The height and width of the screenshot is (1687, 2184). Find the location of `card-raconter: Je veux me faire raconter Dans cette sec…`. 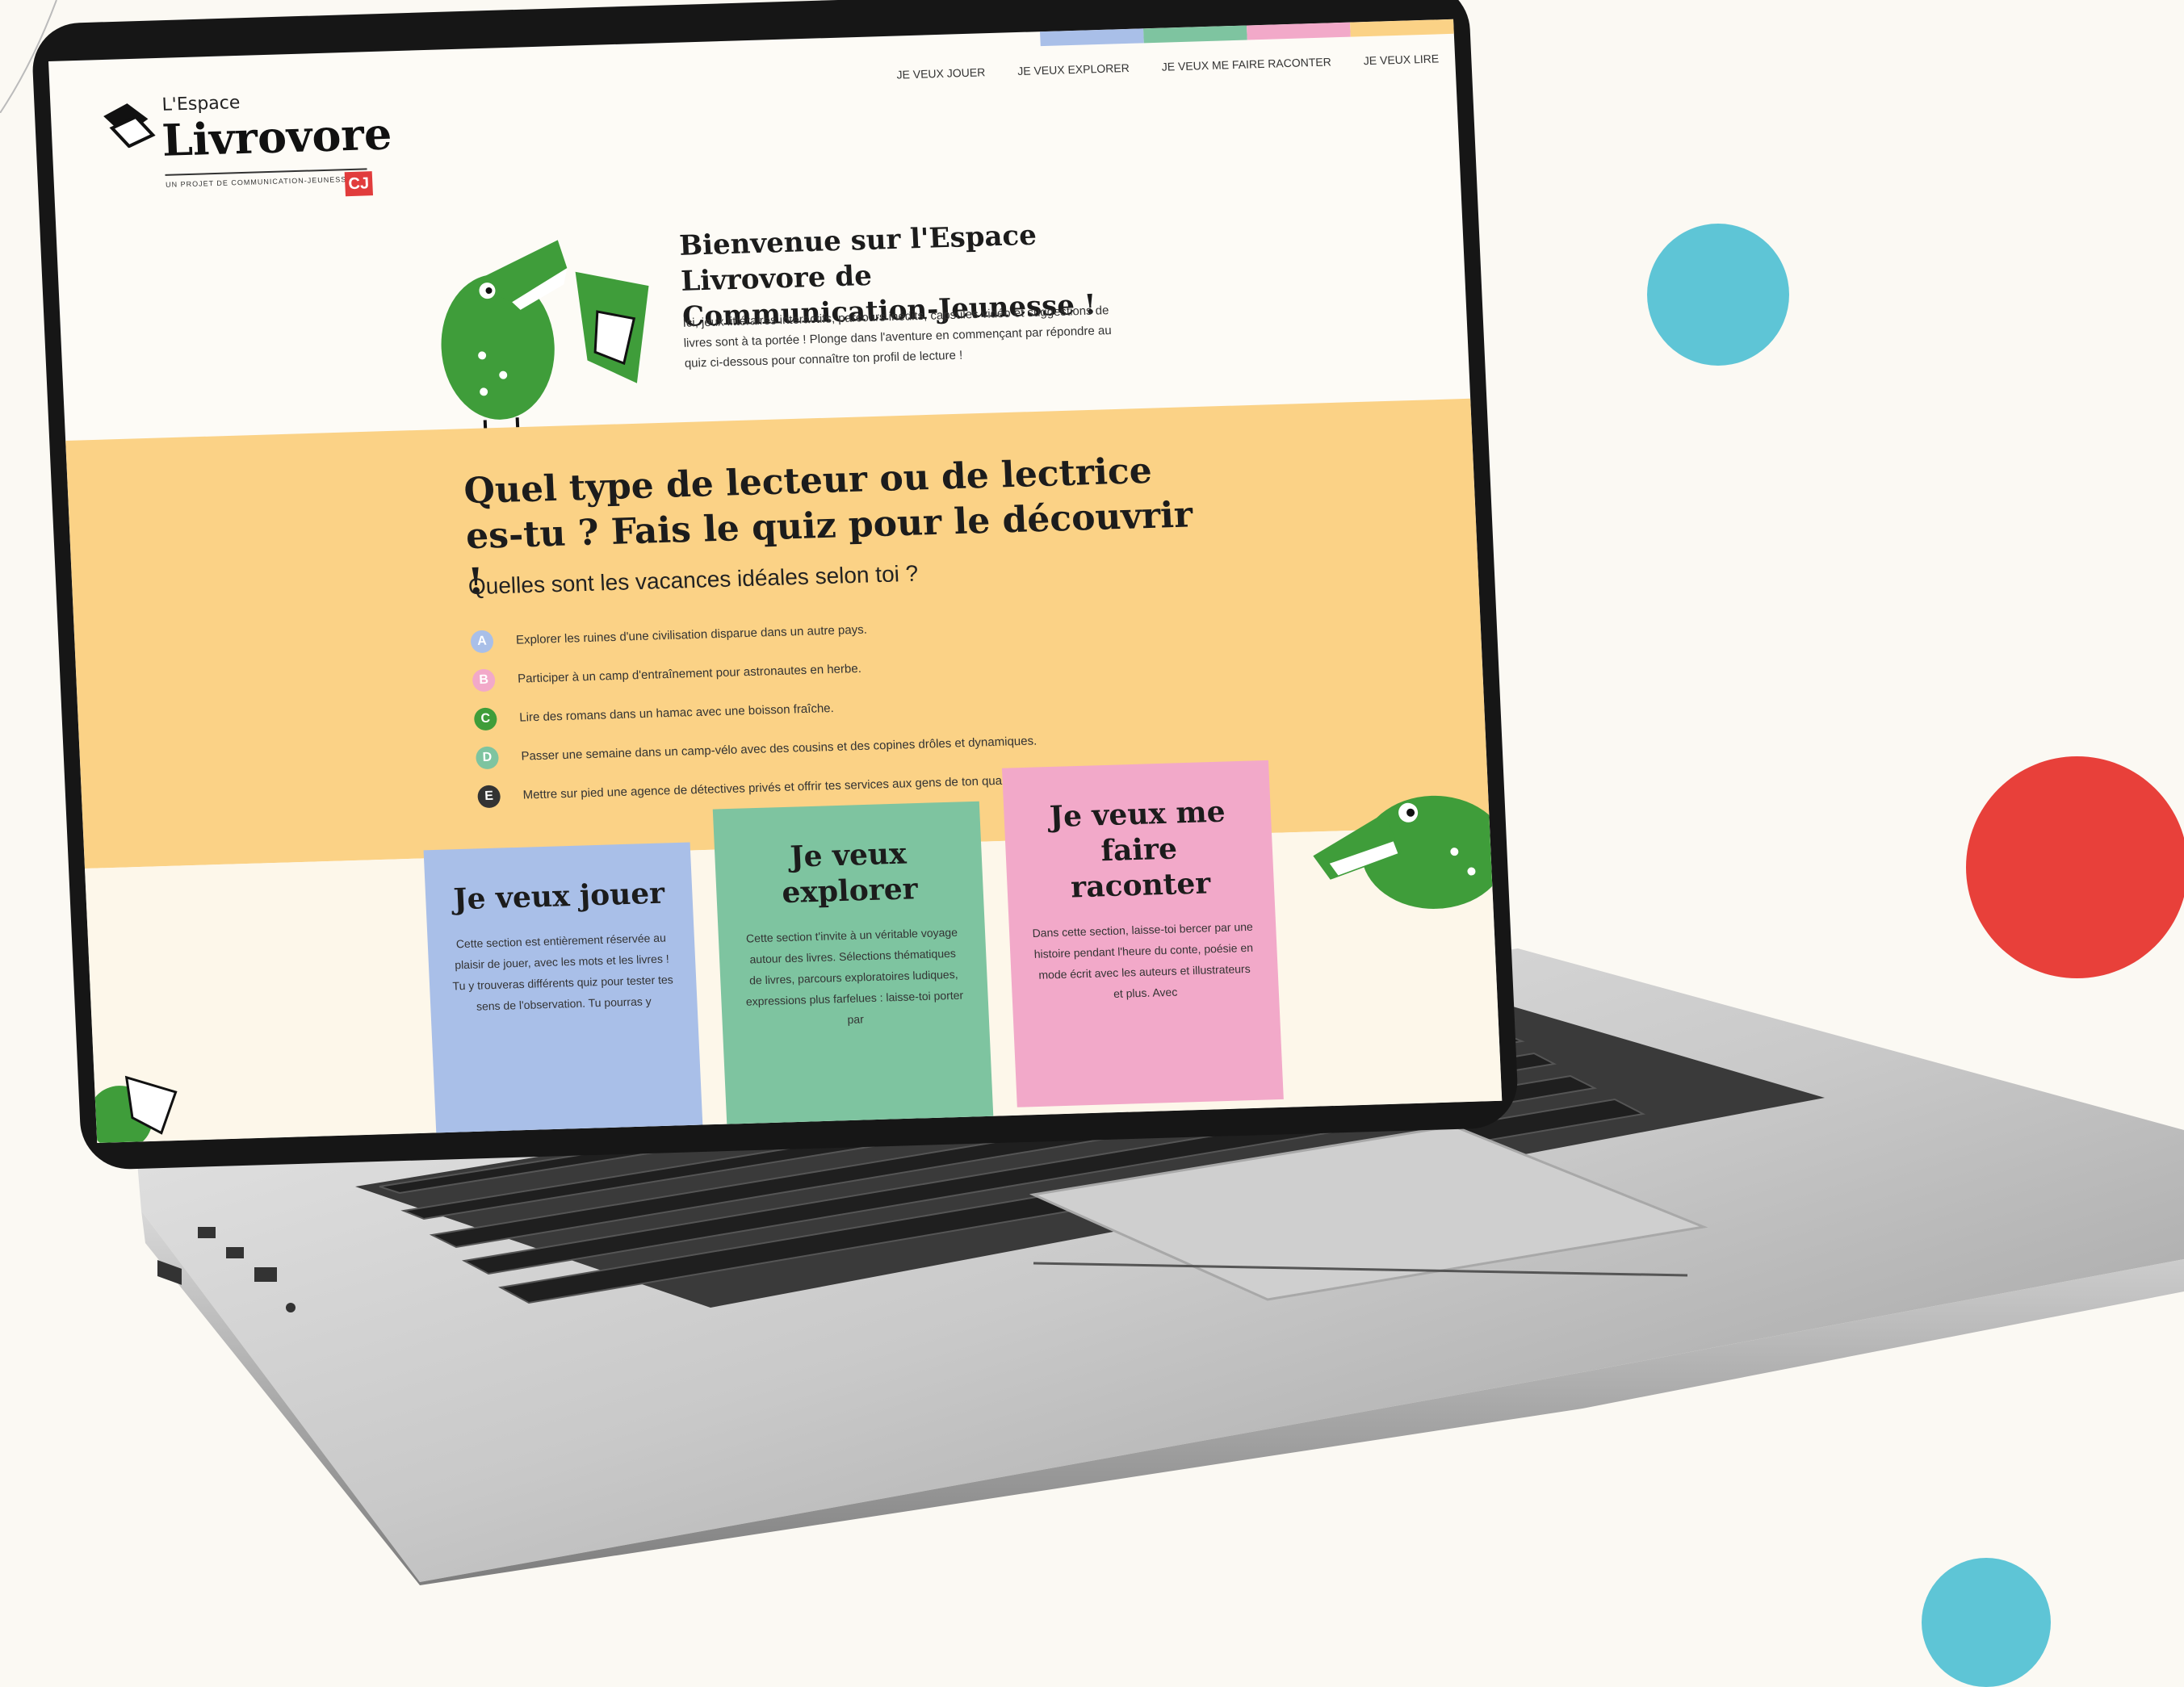

card-raconter: Je veux me faire raconter Dans cette sec… is located at coordinates (1142, 933).